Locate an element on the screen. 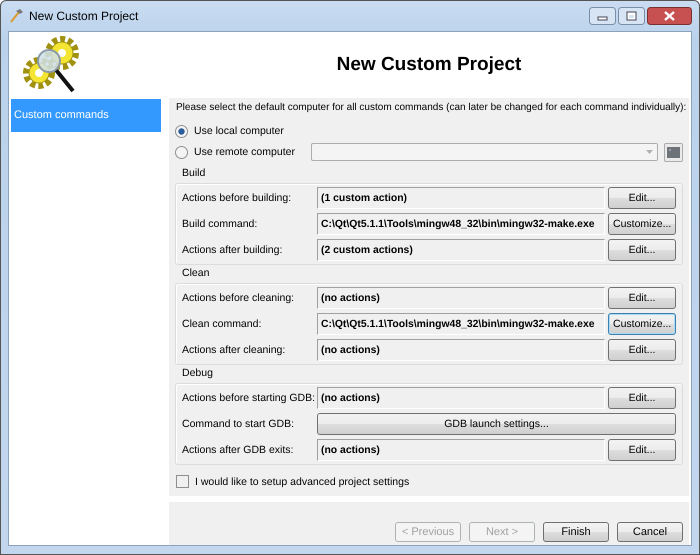 The image size is (700, 555). window-title: New Custom Project is located at coordinates (84, 16).